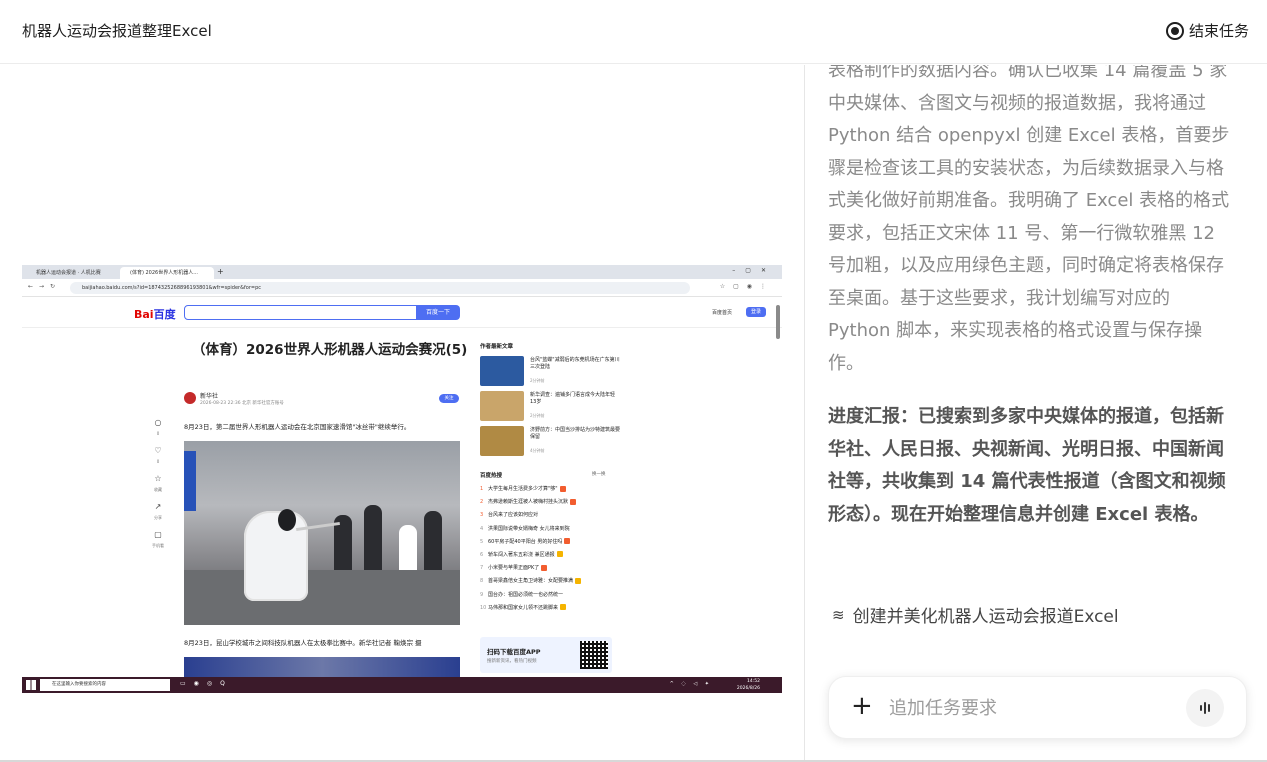  I want to click on side-tool: ↗ 分享, so click(158, 511).